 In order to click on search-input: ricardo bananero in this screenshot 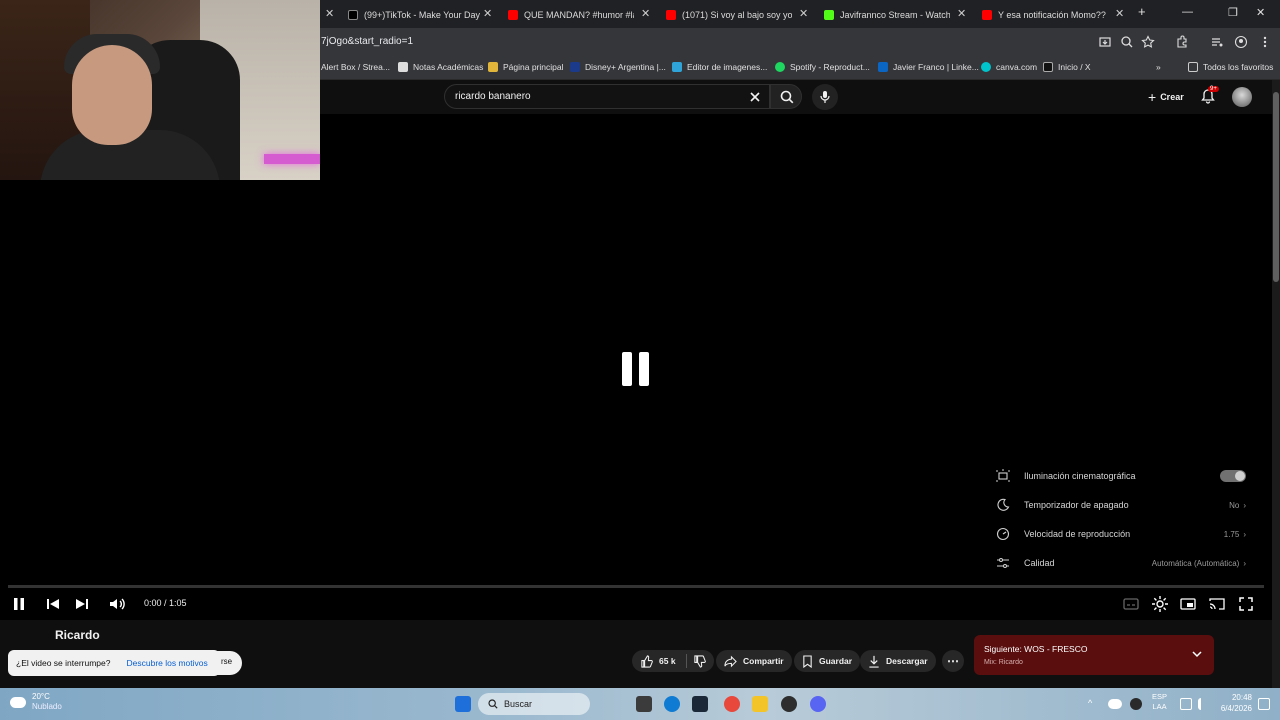, I will do `click(607, 96)`.